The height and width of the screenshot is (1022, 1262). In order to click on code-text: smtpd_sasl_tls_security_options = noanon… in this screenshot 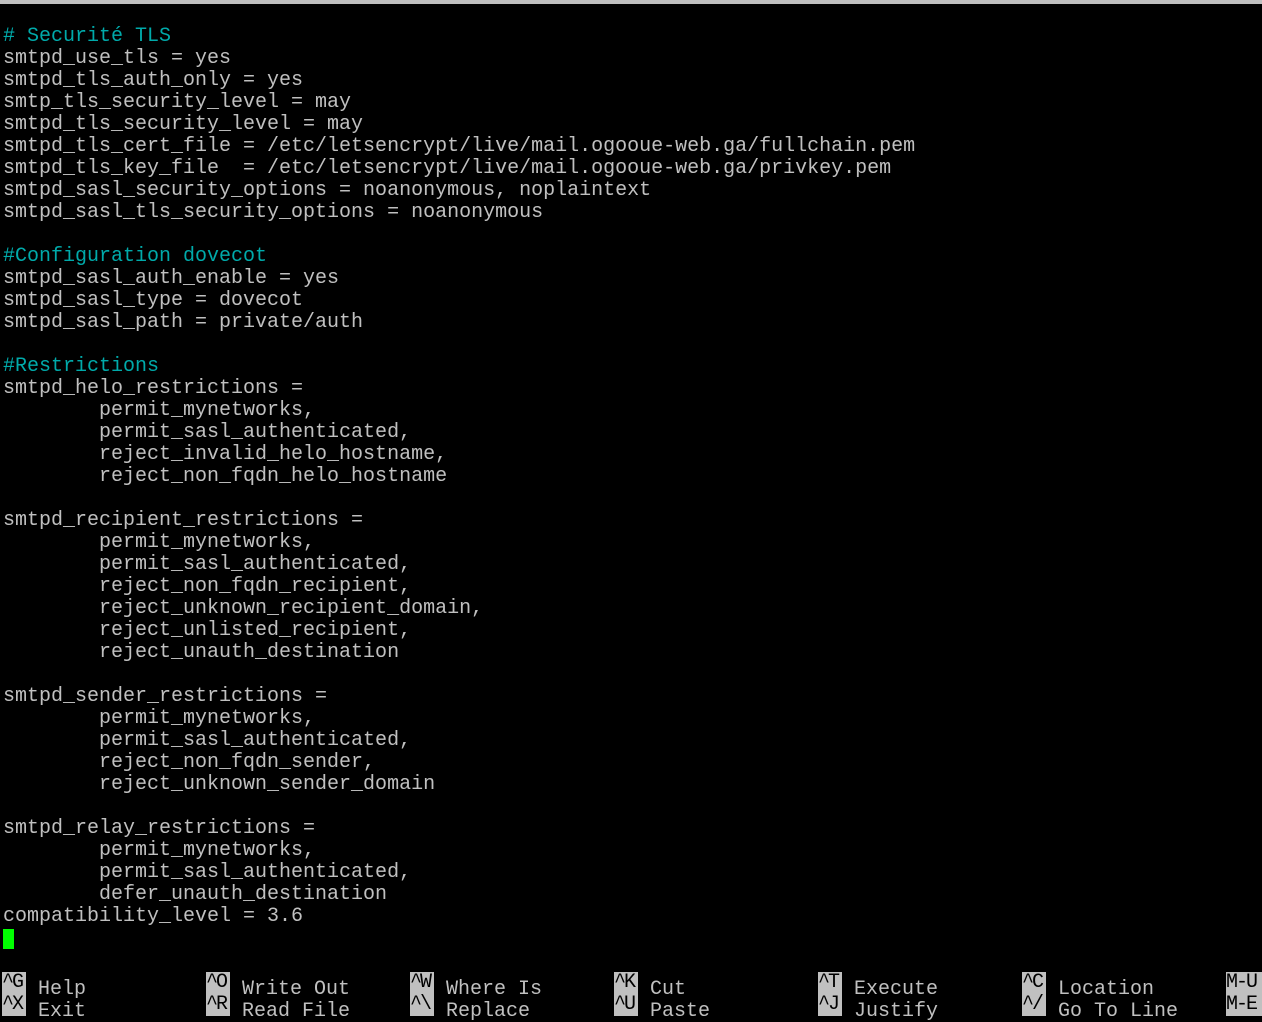, I will do `click(273, 212)`.